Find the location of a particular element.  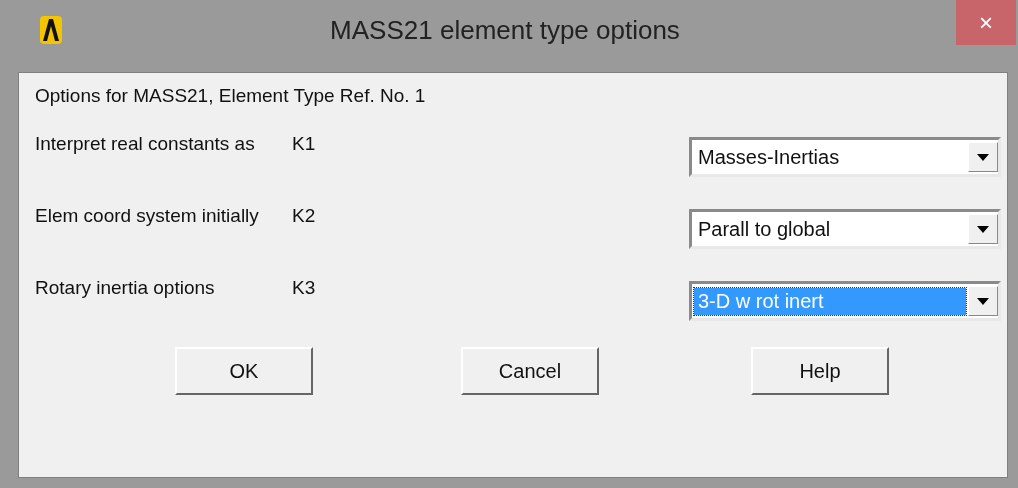

dropdown: Masses-Inertias is located at coordinates (845, 157).